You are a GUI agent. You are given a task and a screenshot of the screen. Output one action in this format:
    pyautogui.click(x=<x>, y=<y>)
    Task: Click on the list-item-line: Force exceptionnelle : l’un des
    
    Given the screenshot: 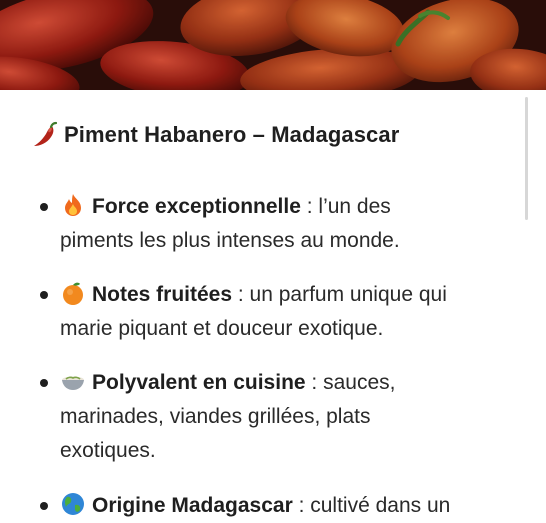 What is the action you would take?
    pyautogui.click(x=225, y=207)
    